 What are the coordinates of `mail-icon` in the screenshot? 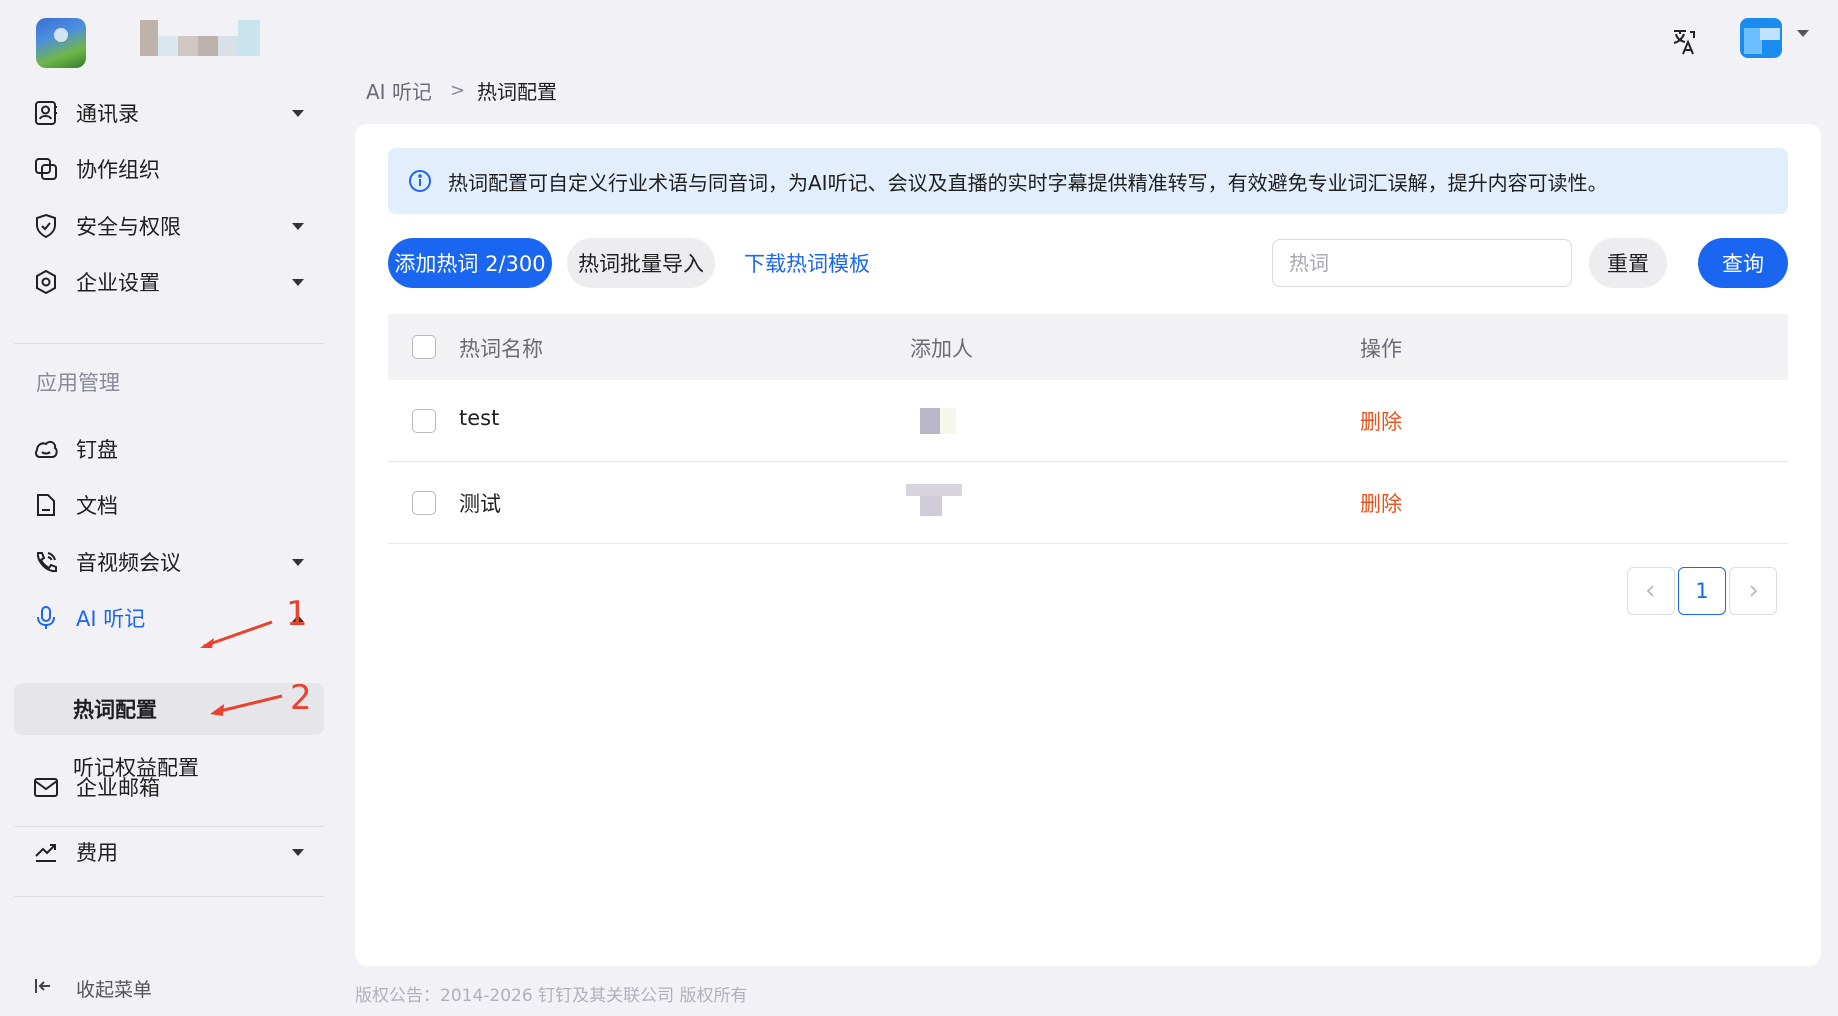 It's located at (46, 787).